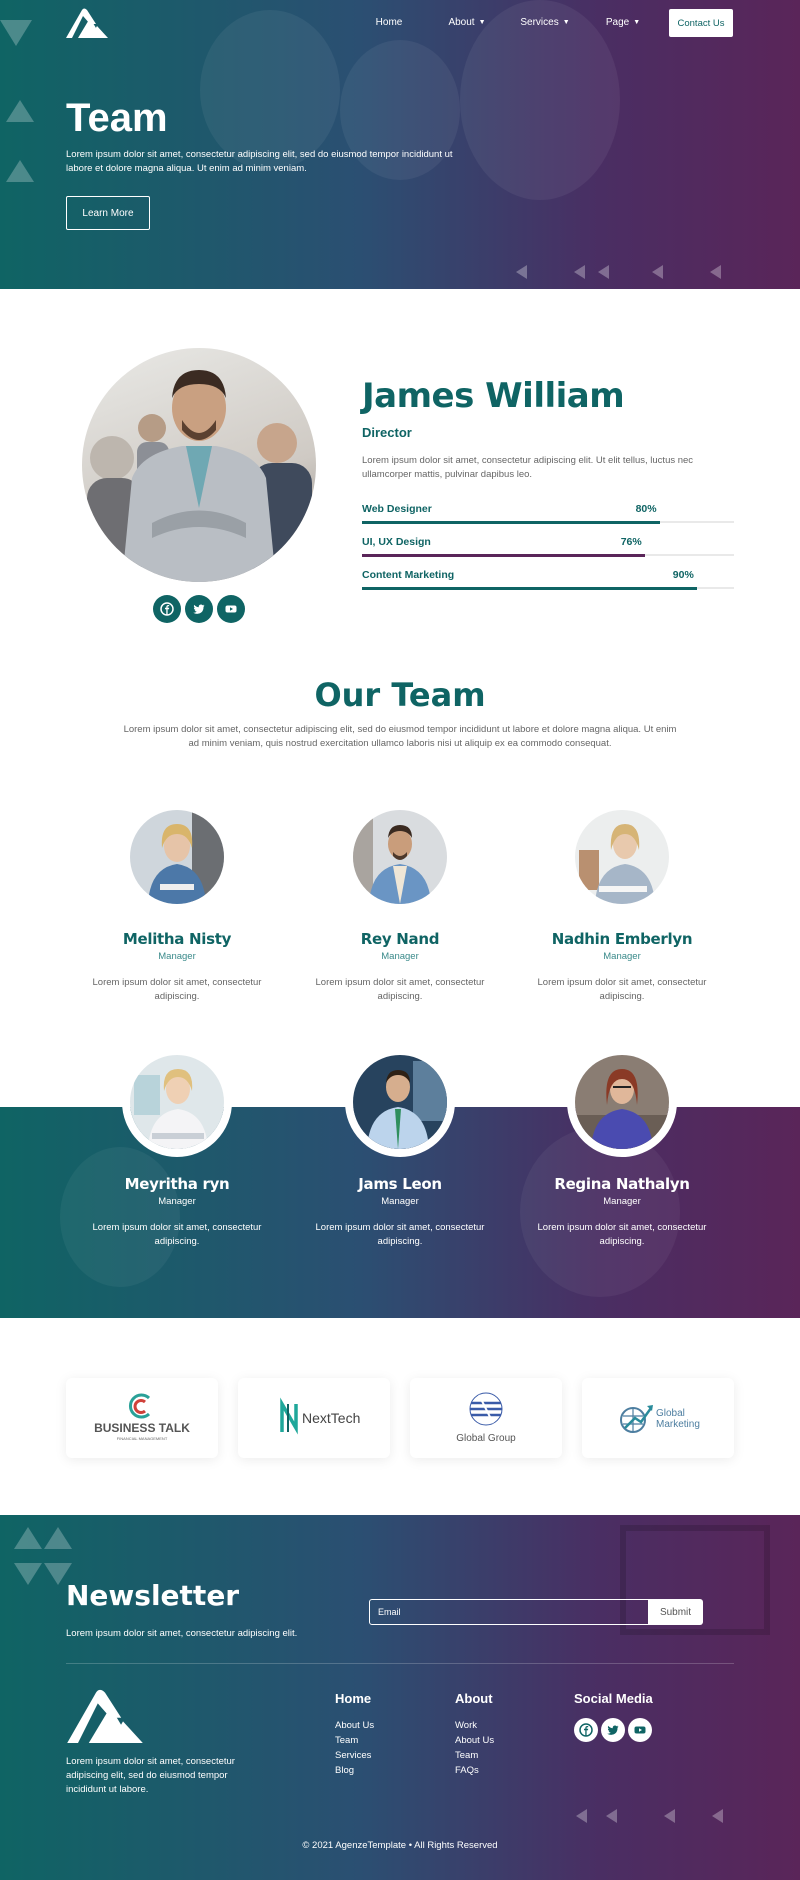  Describe the element at coordinates (701, 23) in the screenshot. I see `contact-us-button: Contact Us` at that location.